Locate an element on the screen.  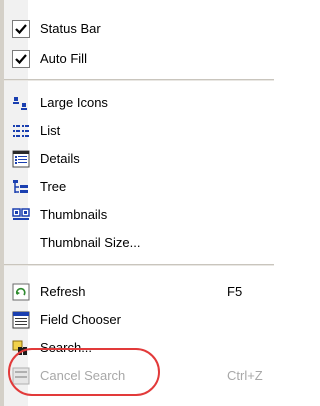
menu-item-auto-fill: Auto Fill is located at coordinates (139, 59).